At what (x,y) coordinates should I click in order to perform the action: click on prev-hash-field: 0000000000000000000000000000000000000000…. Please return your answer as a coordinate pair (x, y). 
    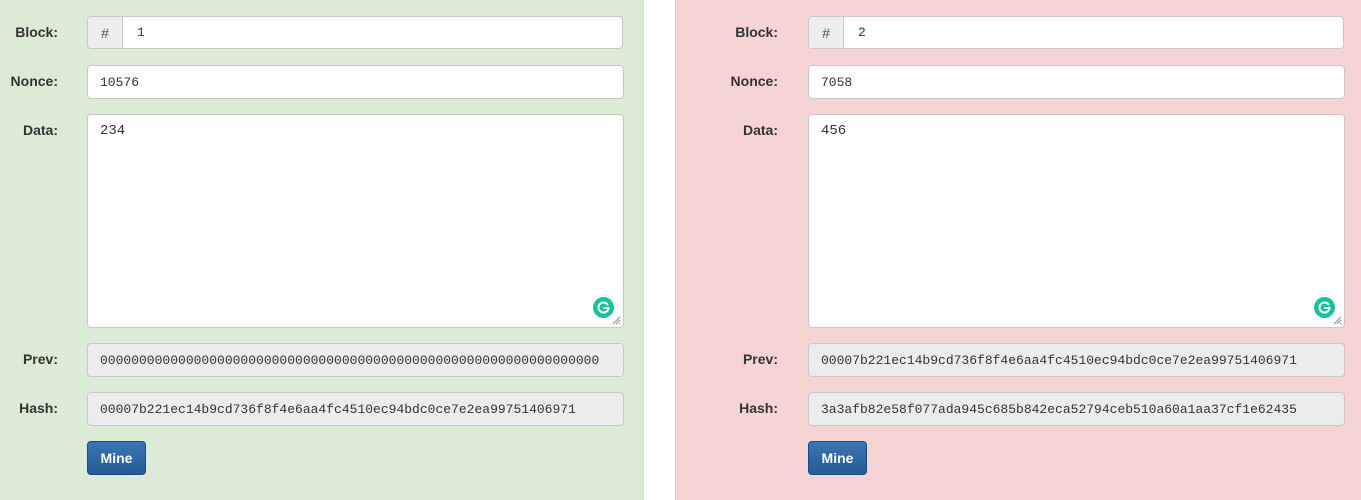
    Looking at the image, I should click on (355, 360).